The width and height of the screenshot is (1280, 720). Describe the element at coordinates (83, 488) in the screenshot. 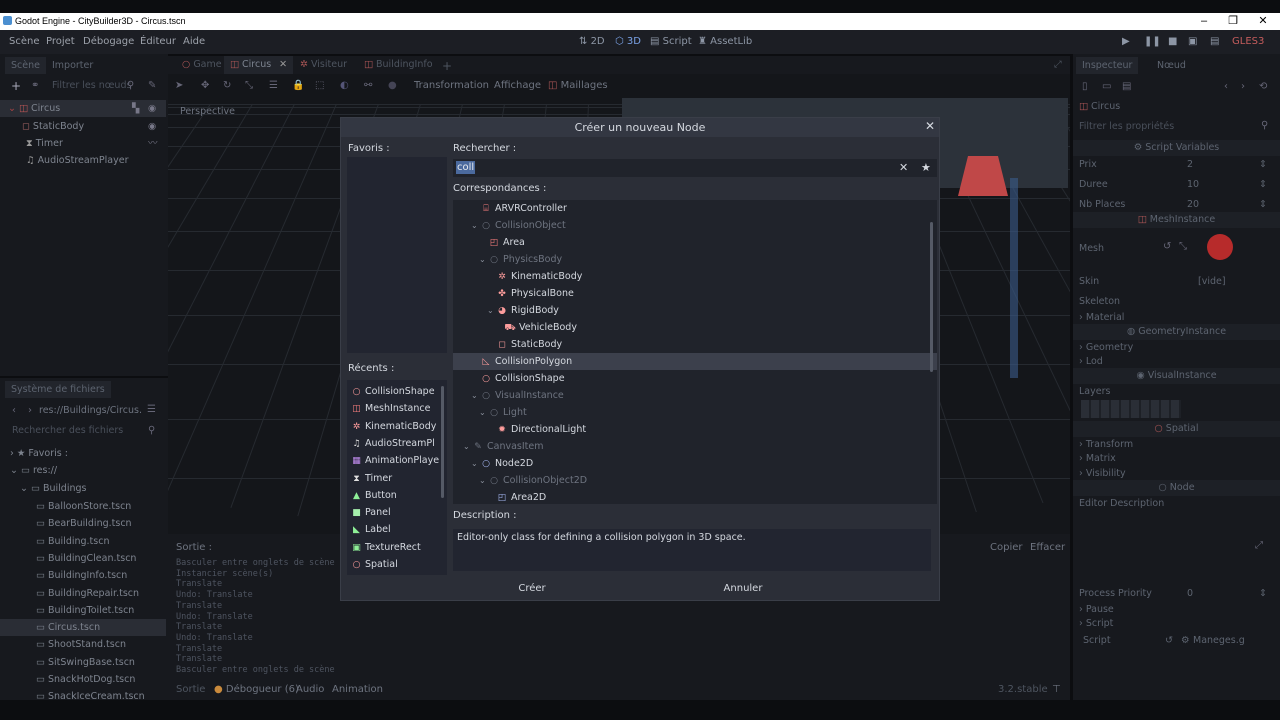

I see `folder-buildings: ⌄ ▭ Buildings` at that location.